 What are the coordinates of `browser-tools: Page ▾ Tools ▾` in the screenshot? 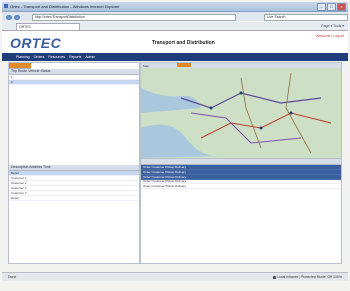 It's located at (332, 26).